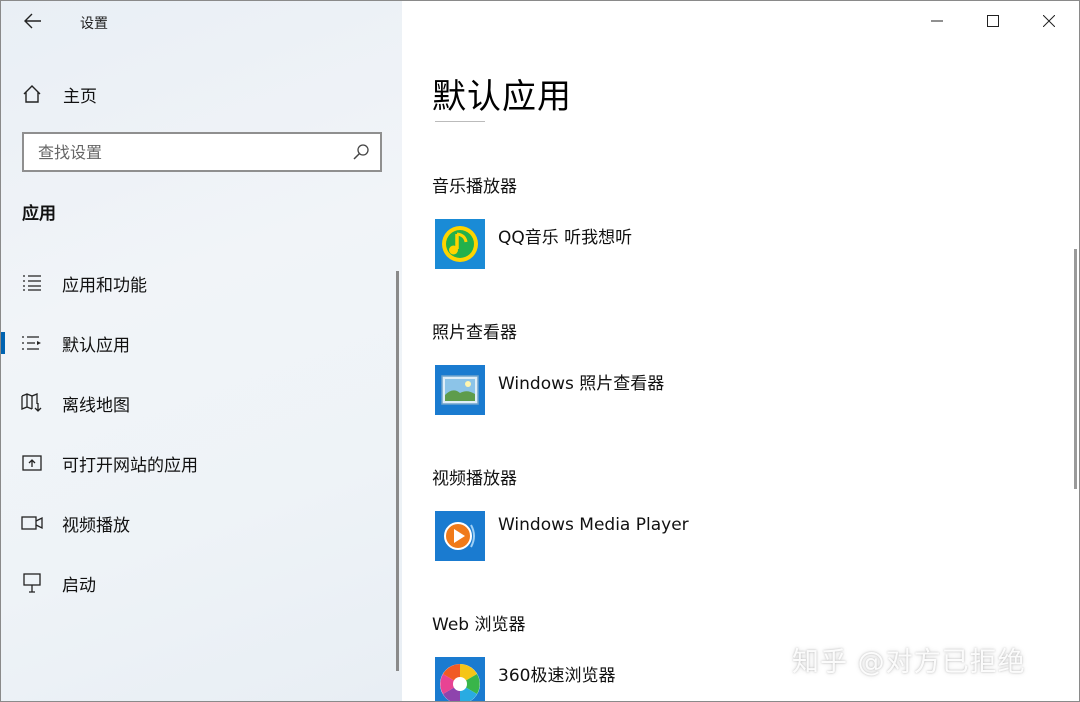 The image size is (1080, 702). I want to click on sidebar-item-label: 默认应用, so click(96, 345).